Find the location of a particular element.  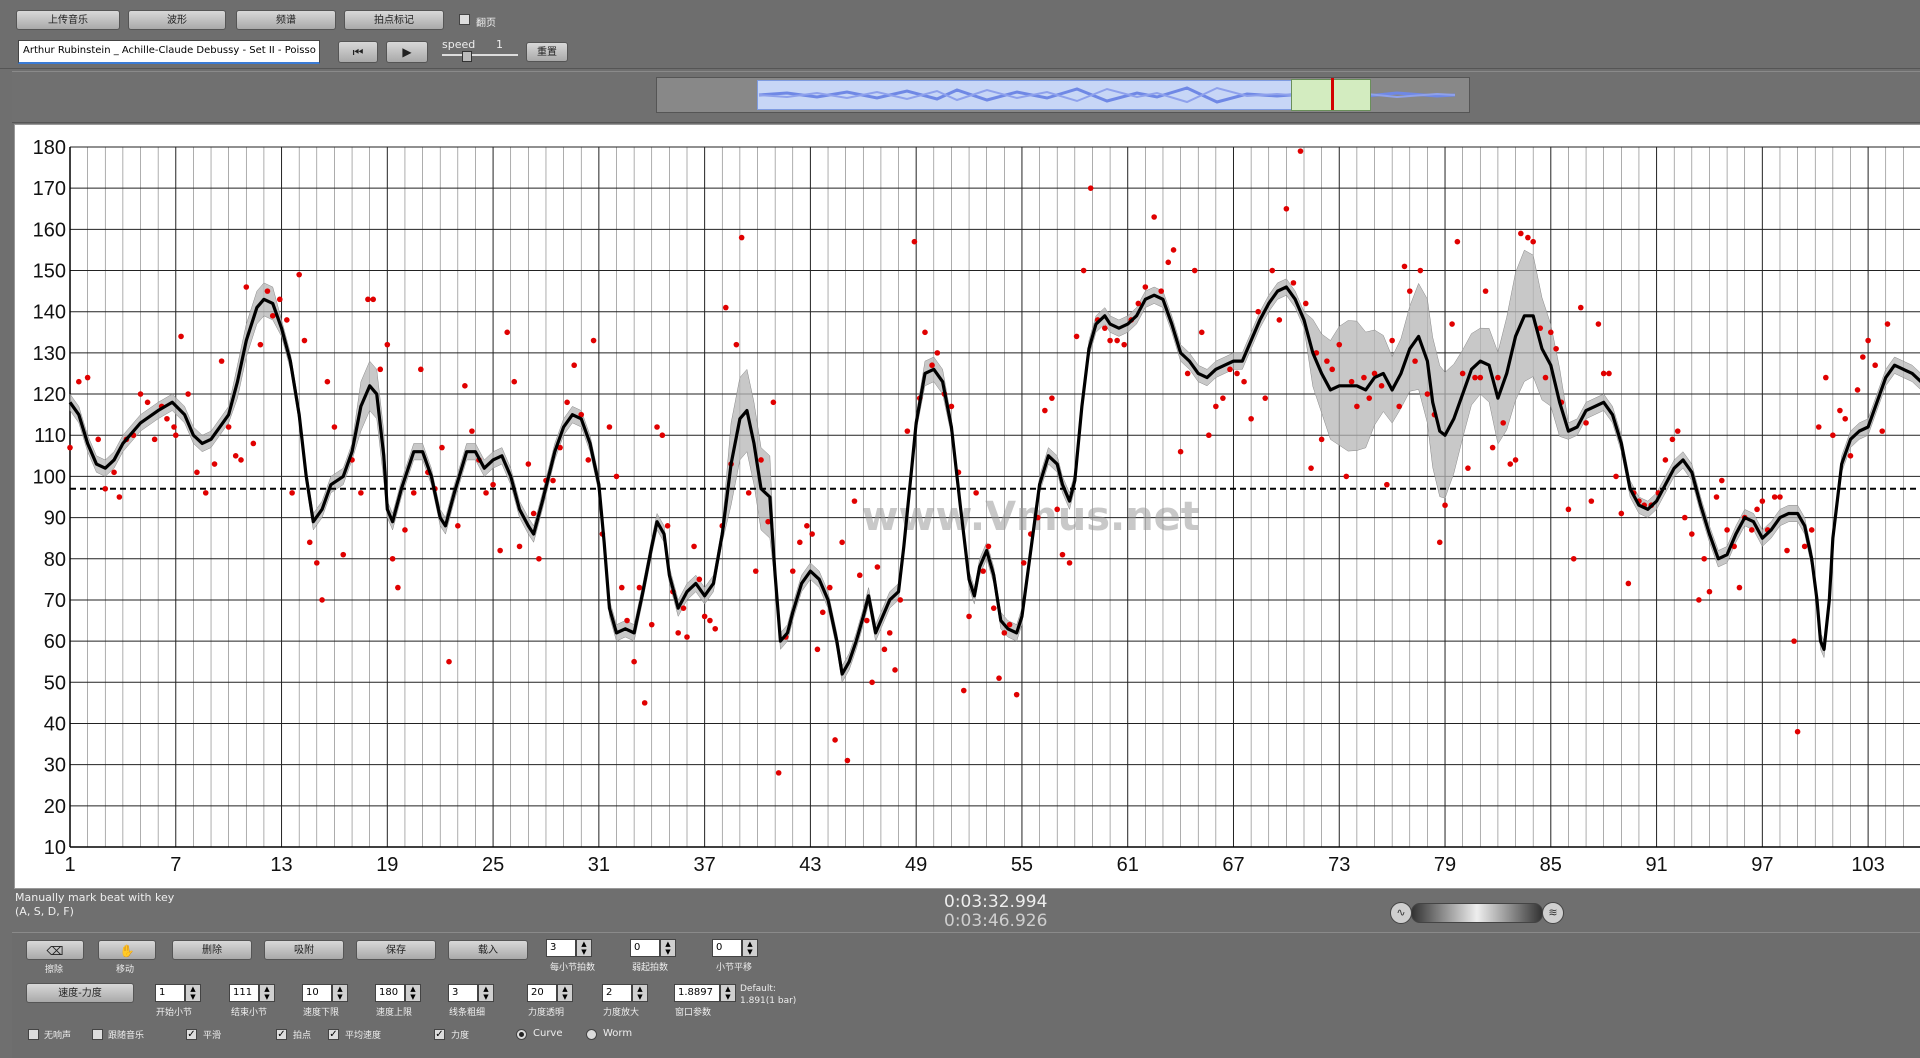

pickup-stepper: ▲ ▼ is located at coordinates (668, 948).